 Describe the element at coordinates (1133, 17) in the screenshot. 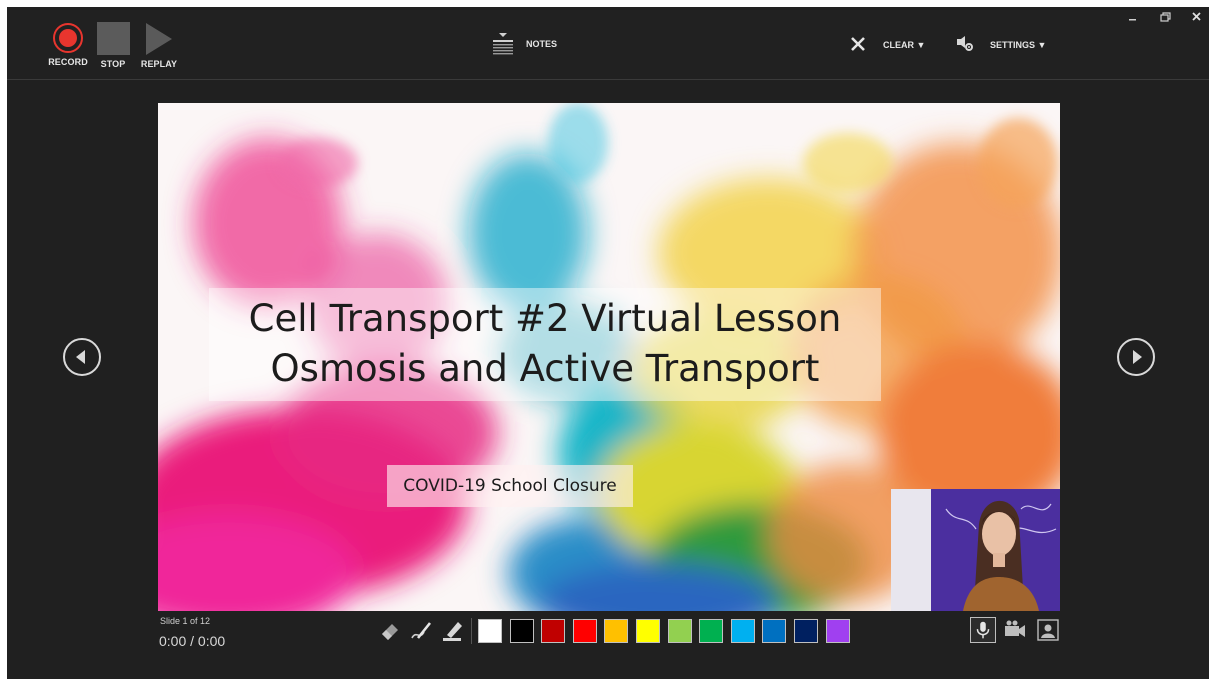

I see `minimize-icon` at that location.